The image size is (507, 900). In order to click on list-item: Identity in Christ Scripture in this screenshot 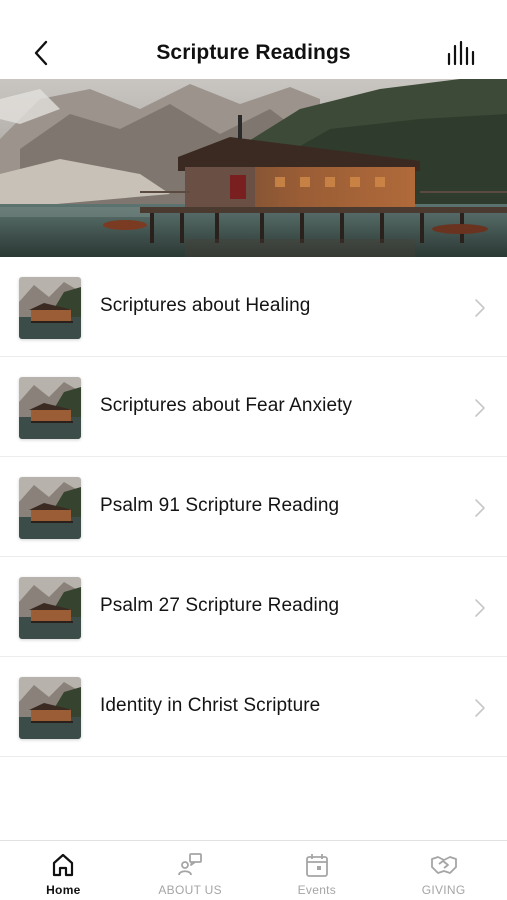, I will do `click(253, 707)`.